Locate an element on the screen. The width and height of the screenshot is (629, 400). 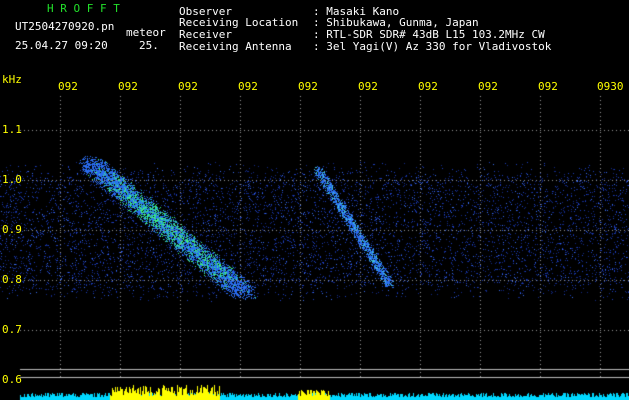
freq-tick: 0.7 is located at coordinates (12, 329).